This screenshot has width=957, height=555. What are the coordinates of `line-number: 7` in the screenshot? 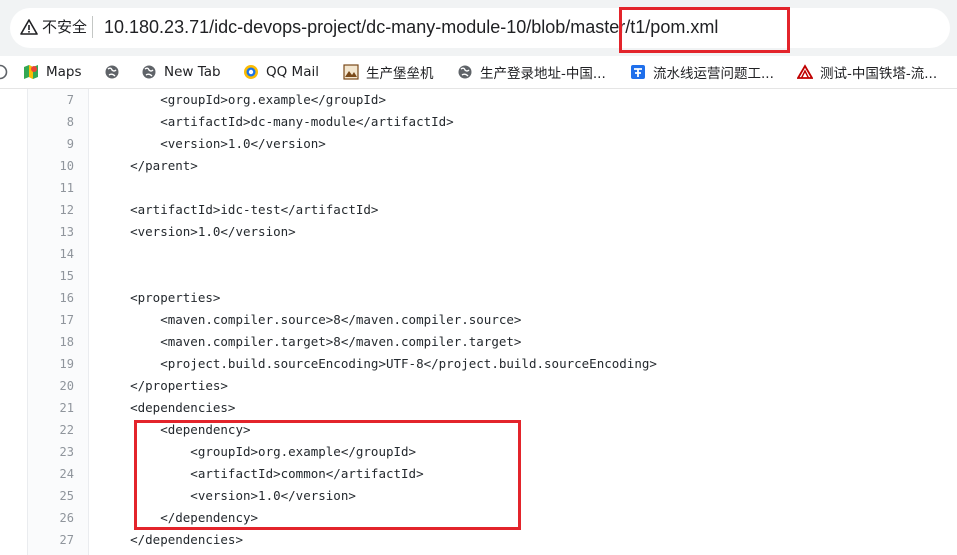 It's located at (50, 100).